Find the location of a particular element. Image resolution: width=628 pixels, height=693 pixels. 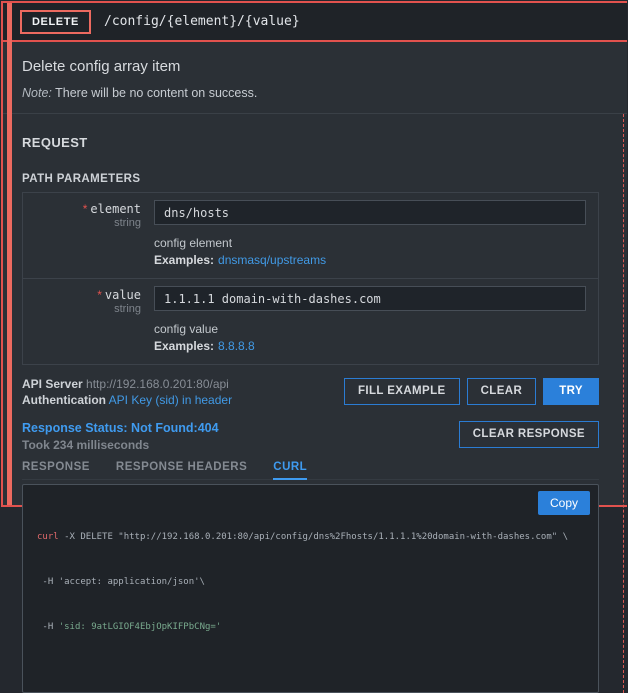

response-tabs: RESPONSE RESPONSE HEADERS CURL is located at coordinates (310, 470).